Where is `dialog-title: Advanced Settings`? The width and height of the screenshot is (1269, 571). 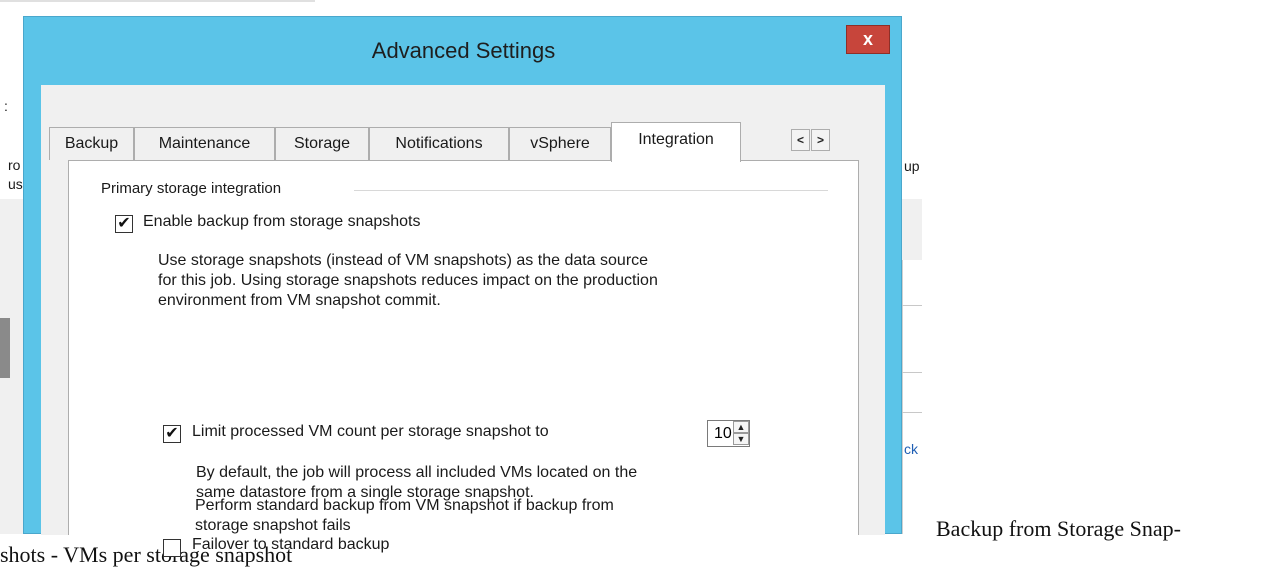 dialog-title: Advanced Settings is located at coordinates (463, 50).